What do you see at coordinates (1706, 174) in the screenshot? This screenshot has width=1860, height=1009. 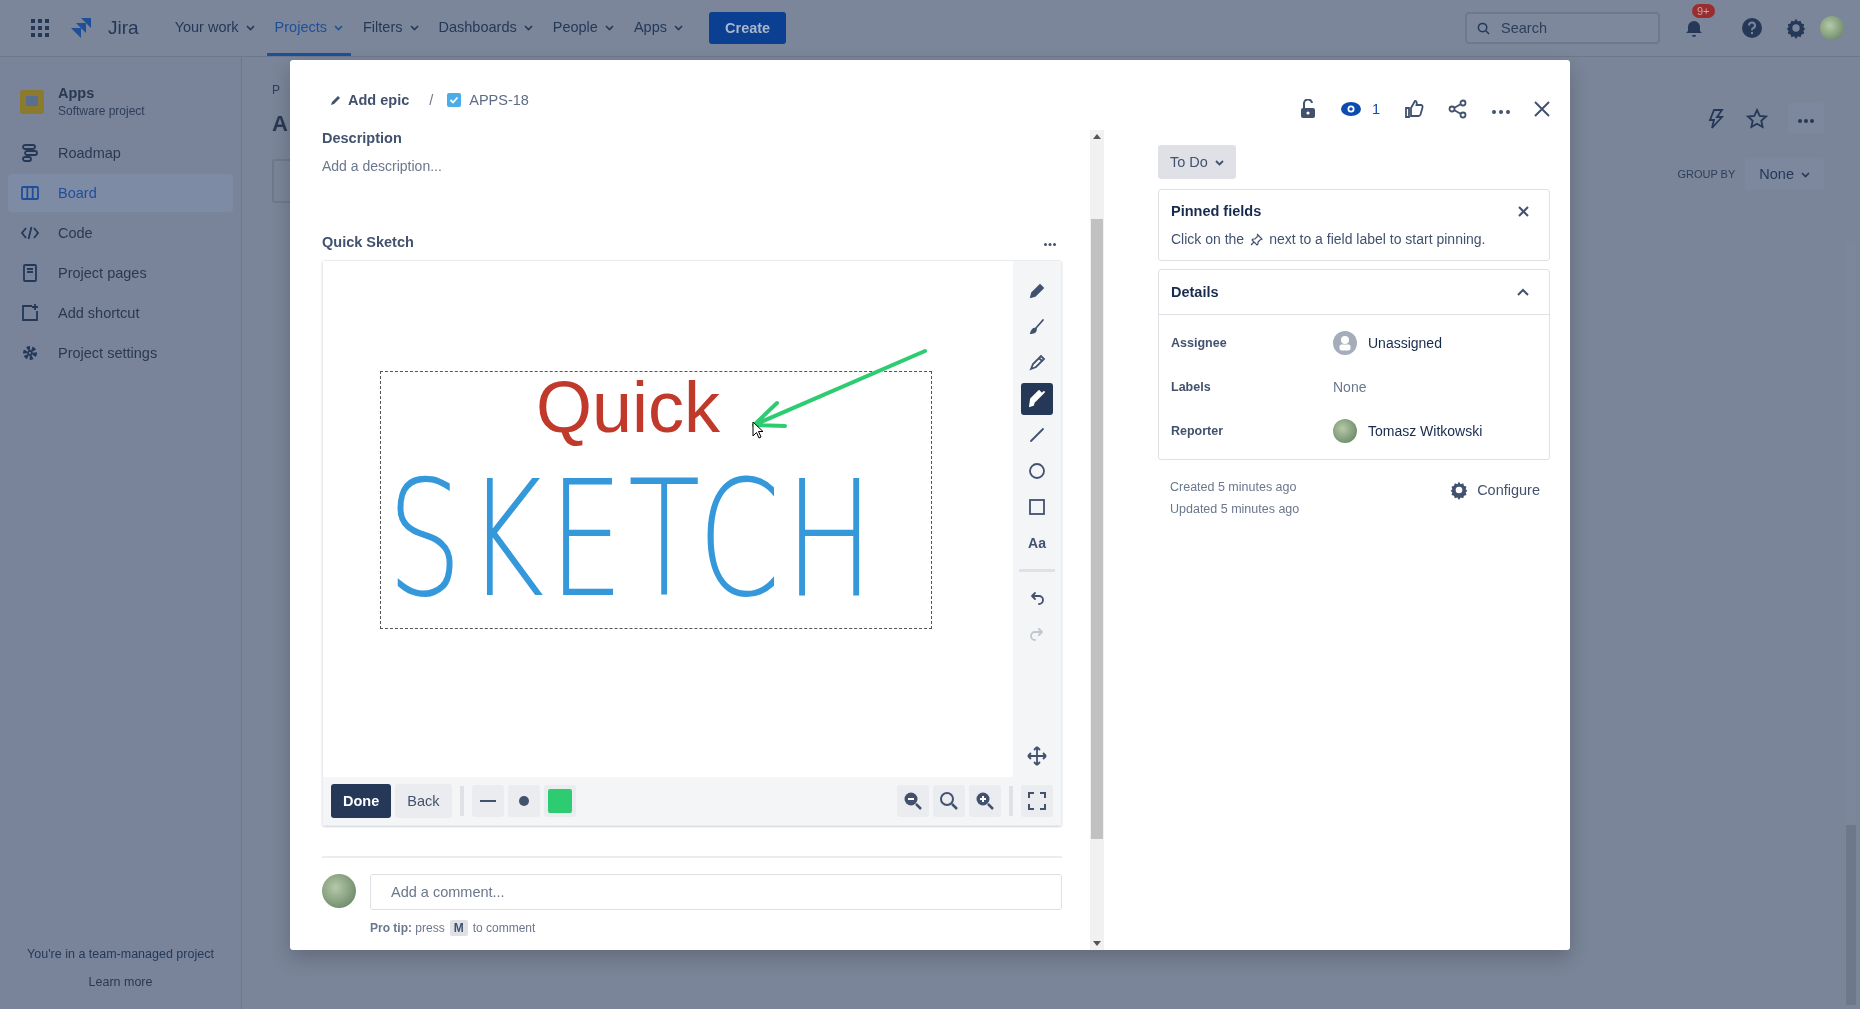 I see `group-by-label: GROUP BY` at bounding box center [1706, 174].